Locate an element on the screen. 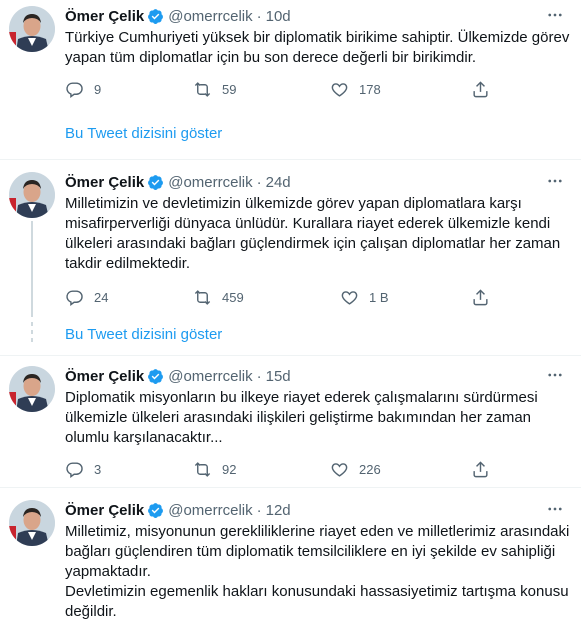  reply-count: 24 is located at coordinates (101, 297).